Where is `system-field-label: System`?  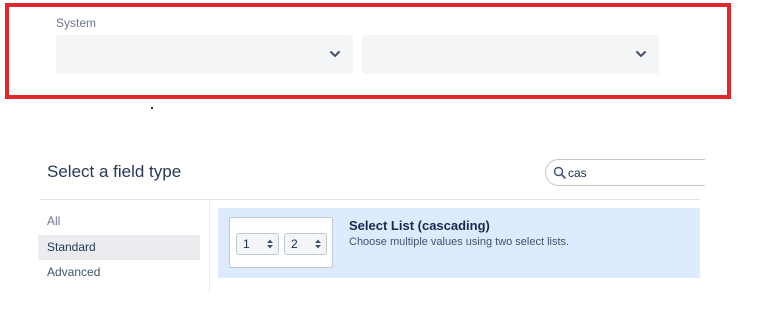 system-field-label: System is located at coordinates (76, 23).